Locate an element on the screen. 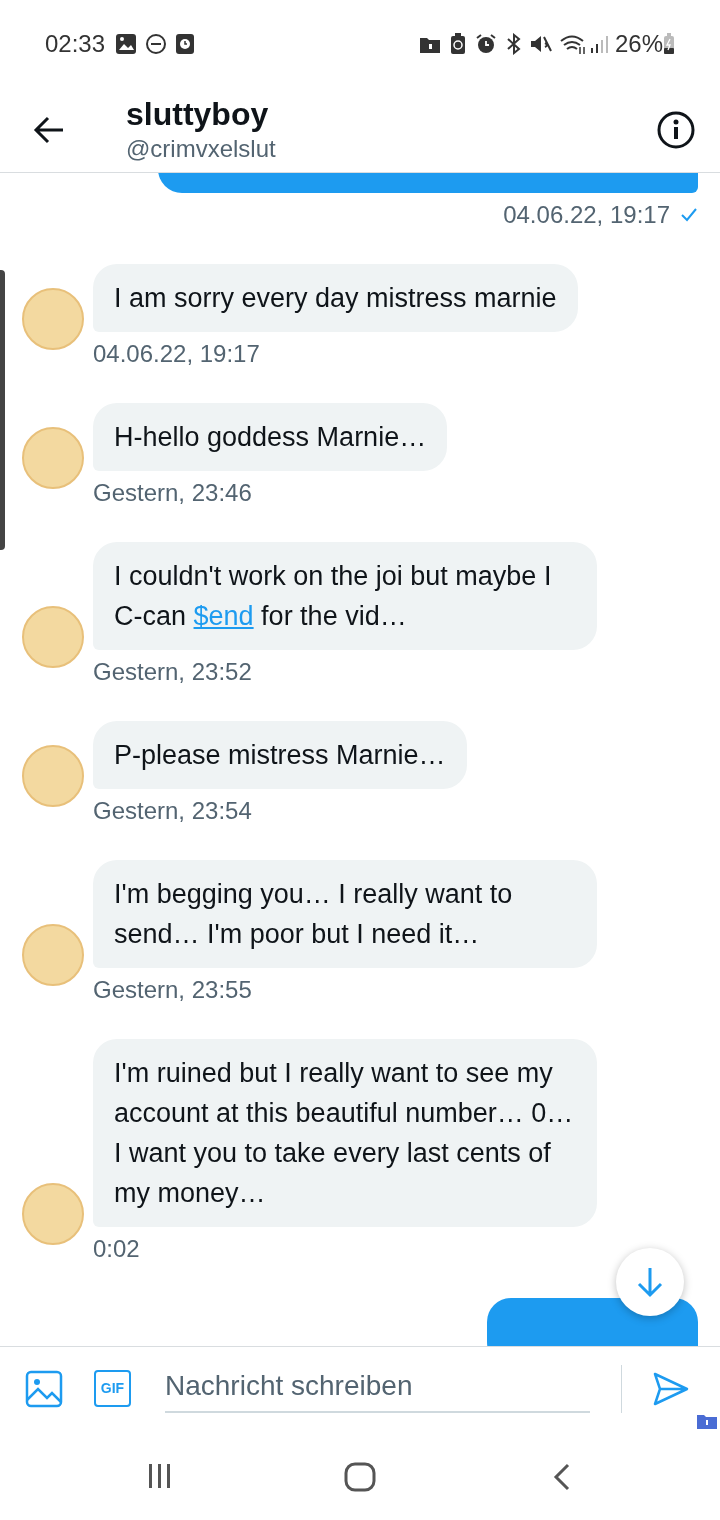  scroll-down-button is located at coordinates (650, 1282).